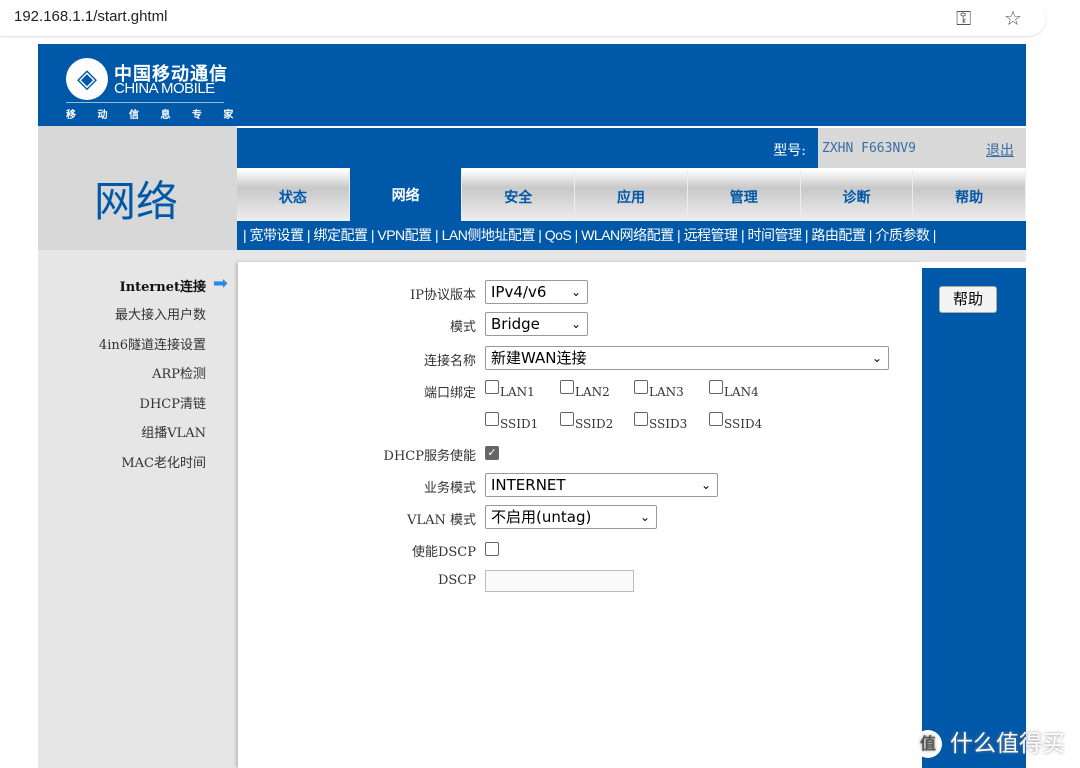 The height and width of the screenshot is (768, 1080). Describe the element at coordinates (160, 313) in the screenshot. I see `sidebar-item-max-users: 最大接入用户数` at that location.